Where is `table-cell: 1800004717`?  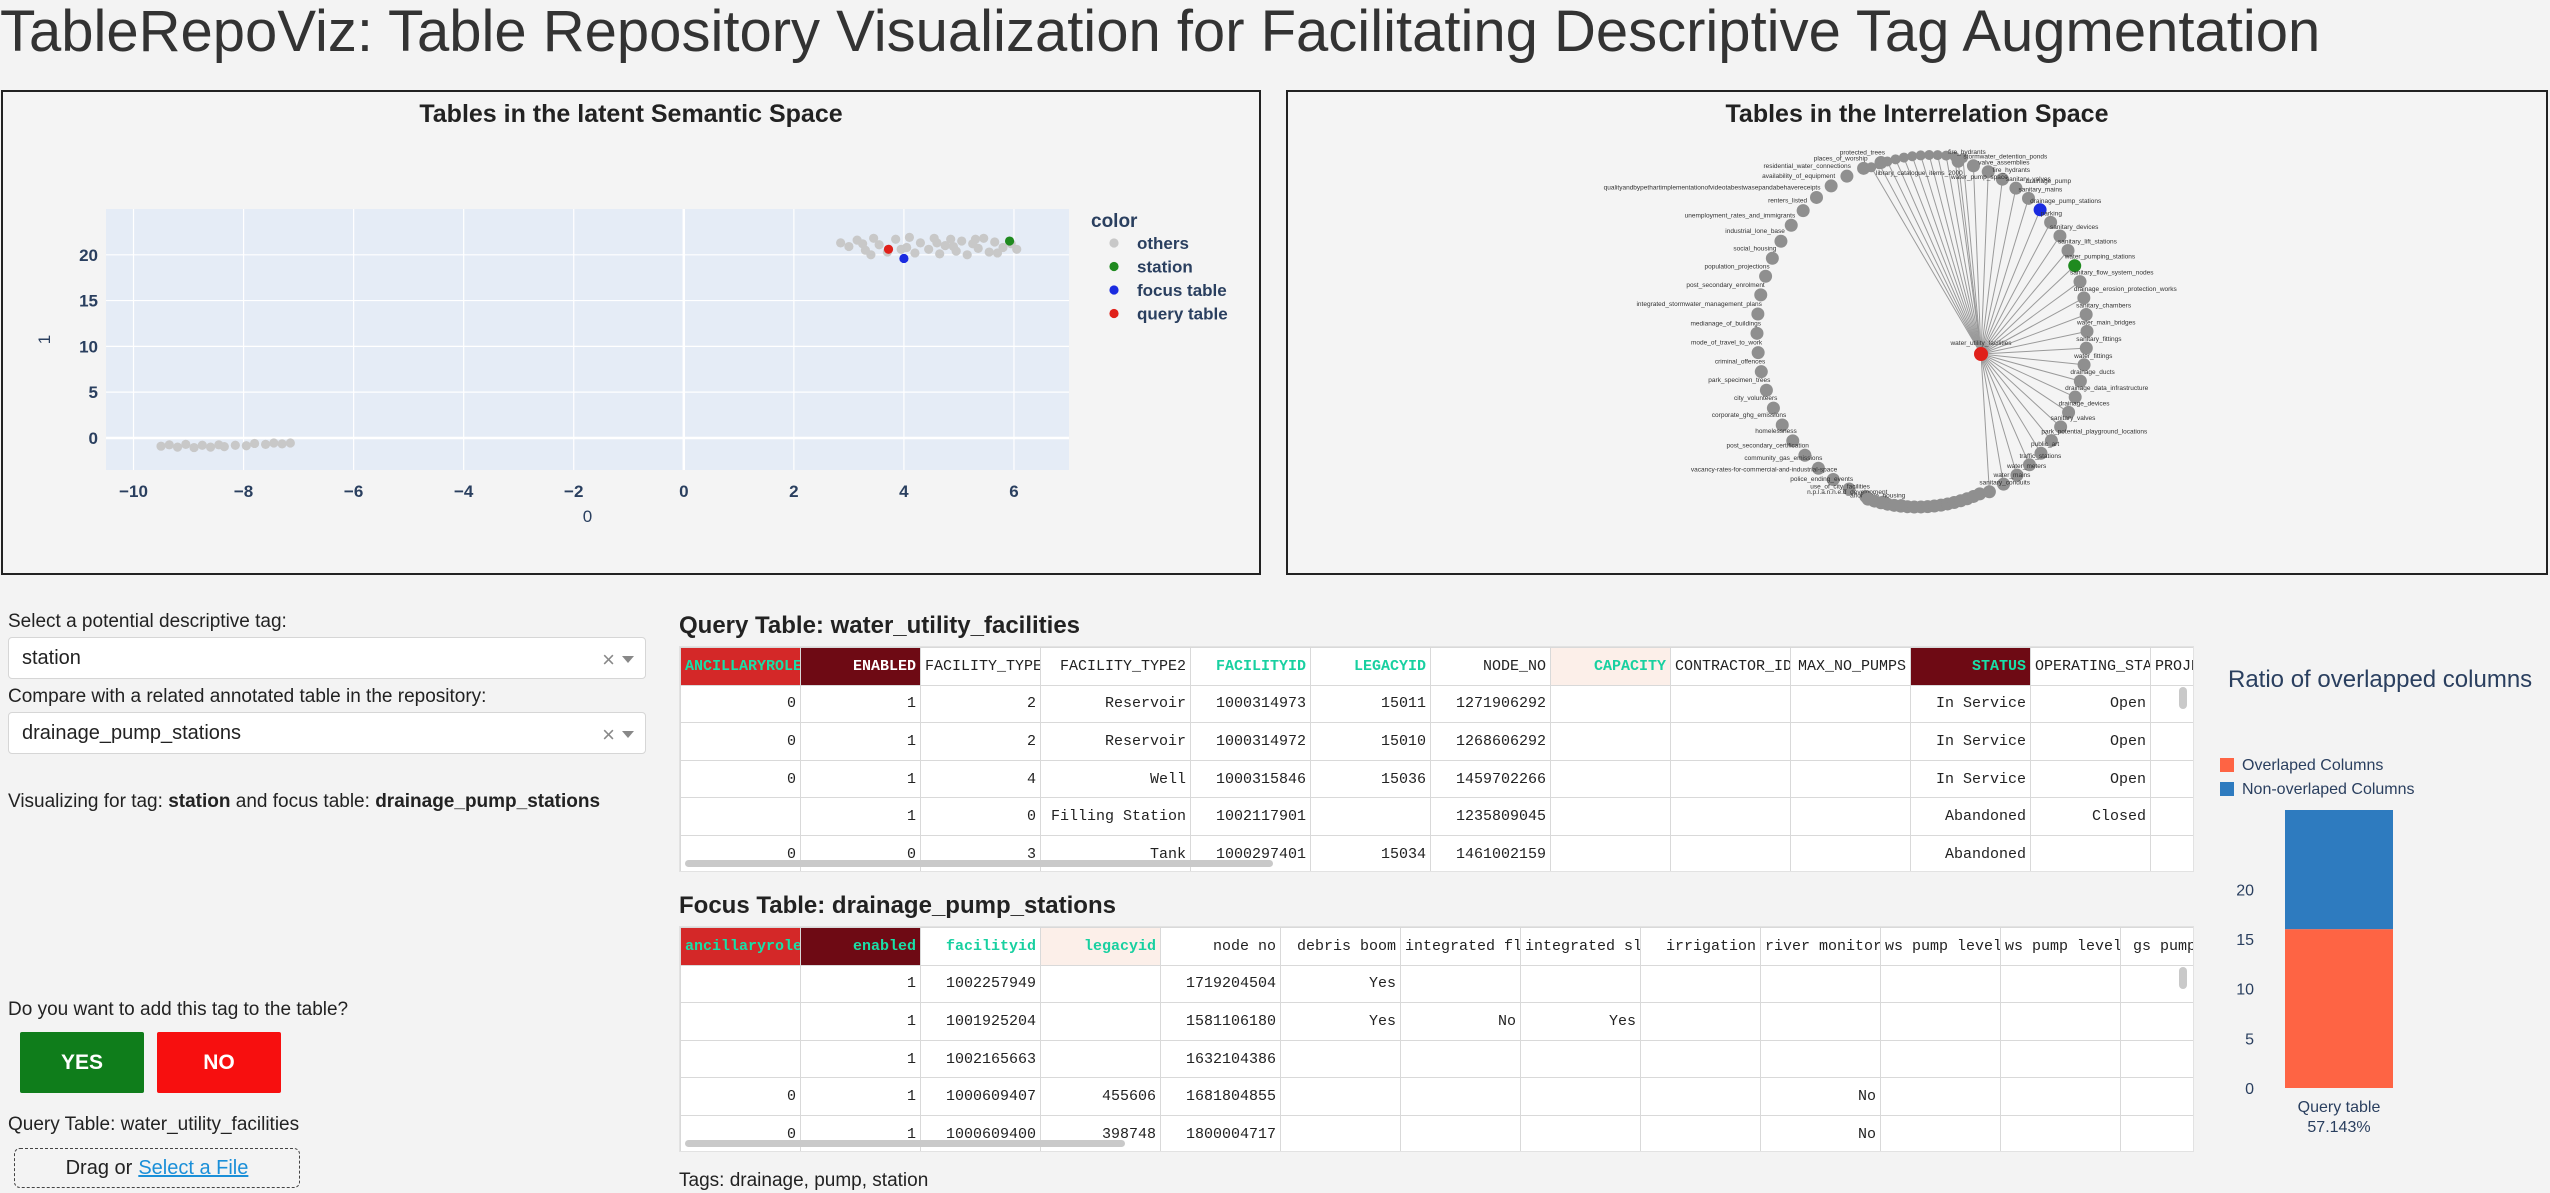 table-cell: 1800004717 is located at coordinates (1220, 1132).